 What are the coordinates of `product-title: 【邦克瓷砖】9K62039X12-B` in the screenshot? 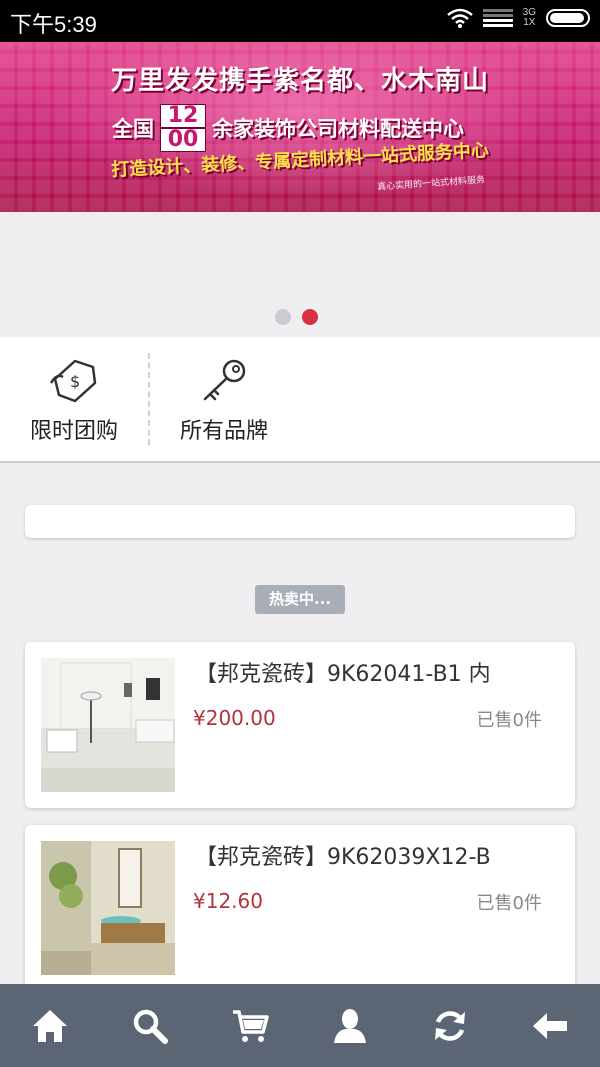 It's located at (380, 855).